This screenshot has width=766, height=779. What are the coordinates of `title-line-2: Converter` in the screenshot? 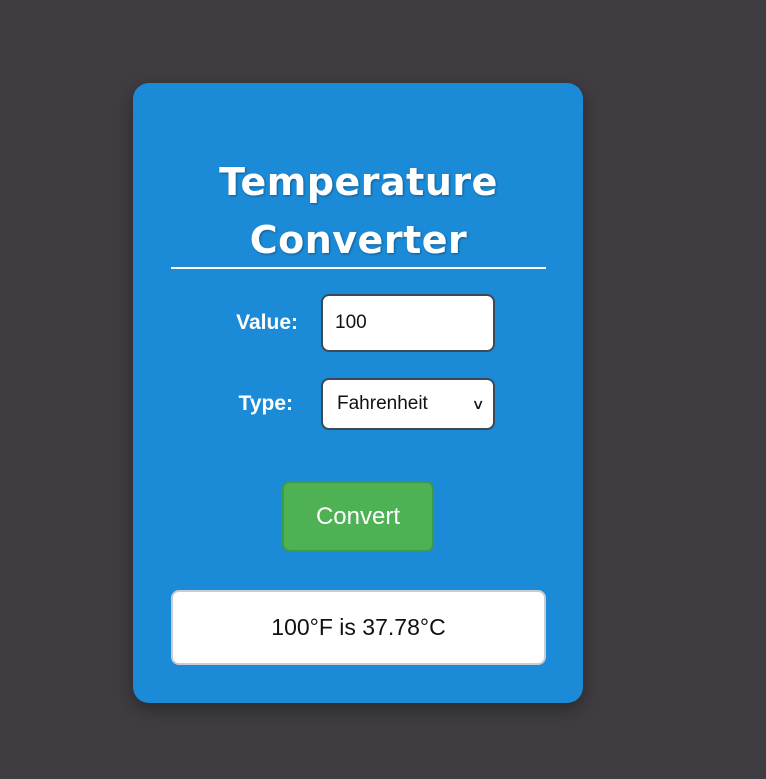 It's located at (358, 240).